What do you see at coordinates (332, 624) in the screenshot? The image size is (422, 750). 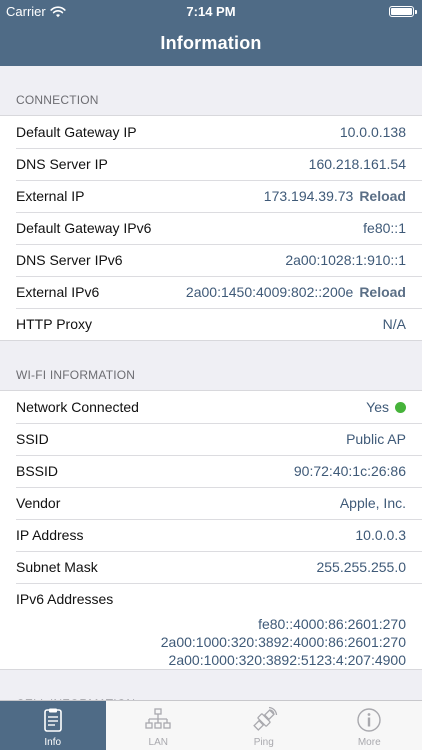 I see `ipv6-address: fe80::4000:86:2601:270` at bounding box center [332, 624].